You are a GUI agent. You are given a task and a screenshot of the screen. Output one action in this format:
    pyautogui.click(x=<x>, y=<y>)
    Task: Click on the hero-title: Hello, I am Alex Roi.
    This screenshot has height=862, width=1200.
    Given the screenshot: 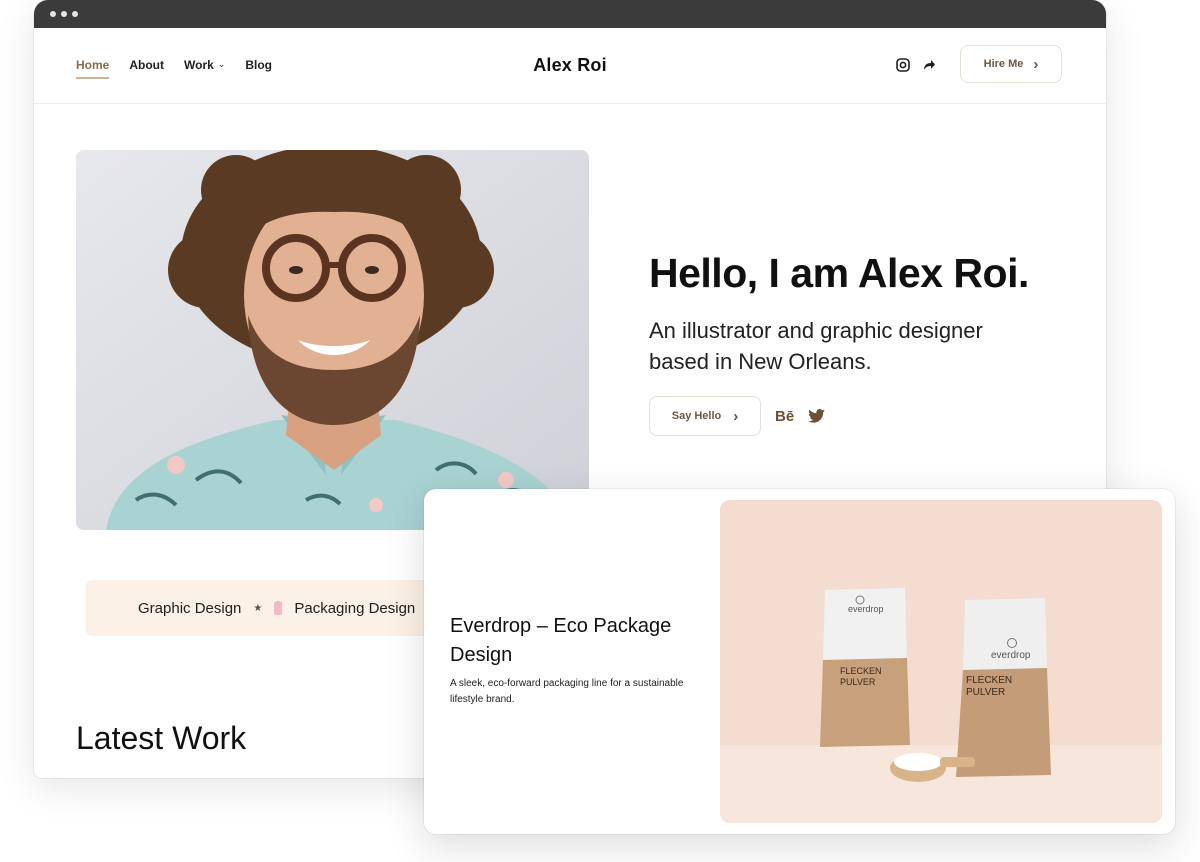 What is the action you would take?
    pyautogui.click(x=839, y=273)
    